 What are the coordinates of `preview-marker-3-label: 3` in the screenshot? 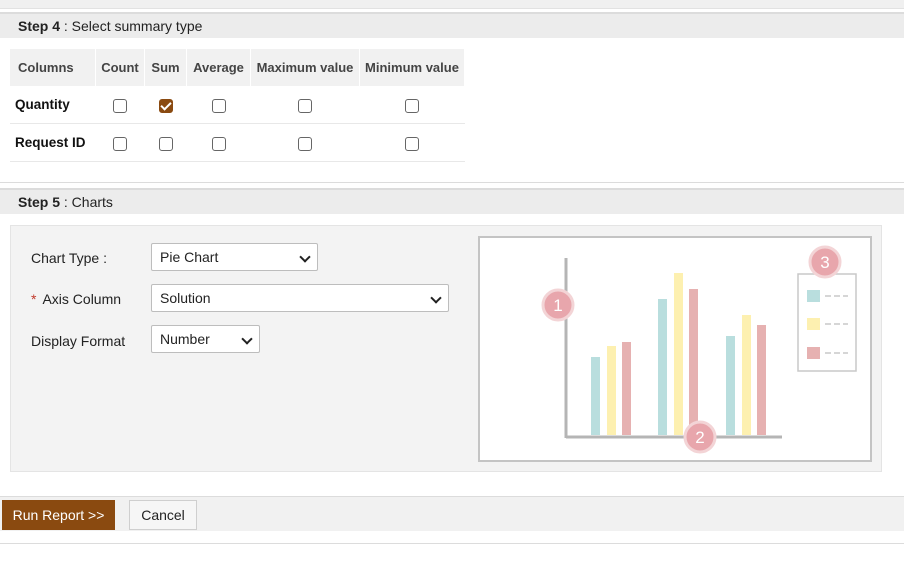 It's located at (824, 262).